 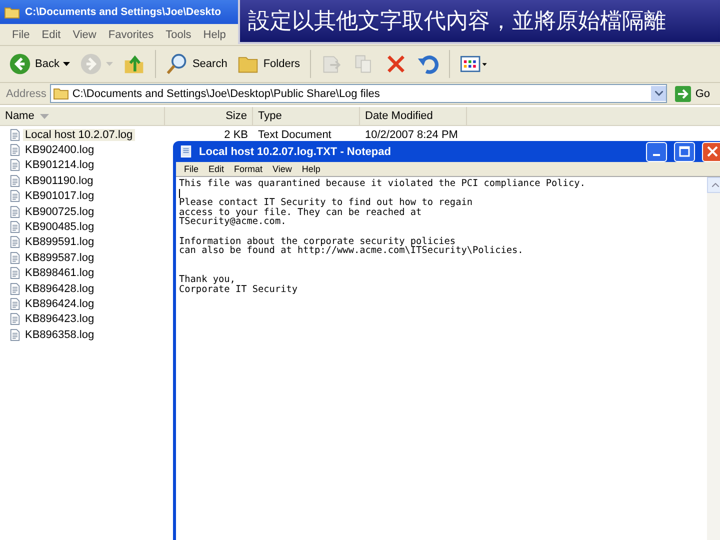 What do you see at coordinates (713, 358) in the screenshot?
I see `scrollbar` at bounding box center [713, 358].